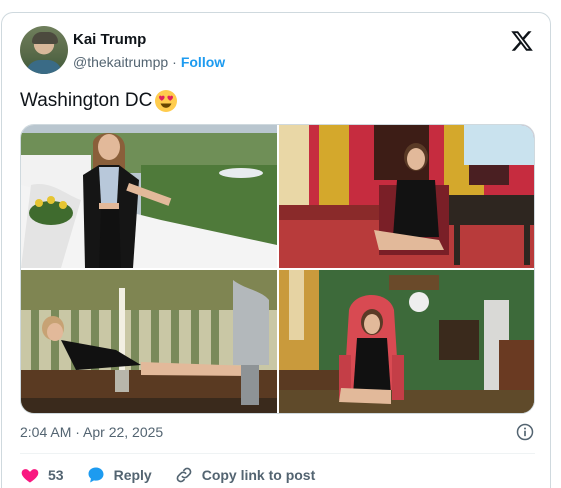 Image resolution: width=561 pixels, height=488 pixels. What do you see at coordinates (86, 100) in the screenshot?
I see `tweet-text: Washington DC` at bounding box center [86, 100].